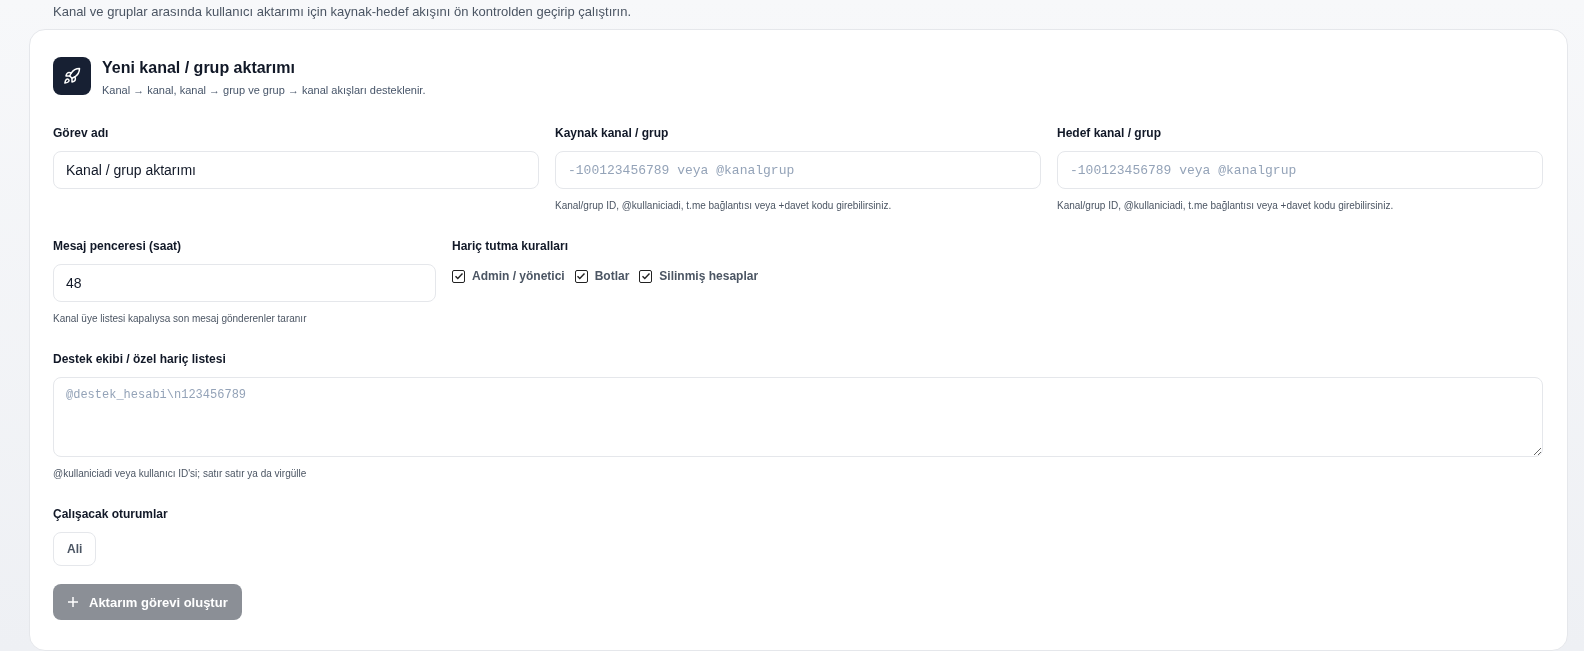 This screenshot has width=1584, height=651. Describe the element at coordinates (264, 90) in the screenshot. I see `card-subtitle: Kanal → kanal, kanal → grup ve grup → kanal akışları desteklenir.` at that location.